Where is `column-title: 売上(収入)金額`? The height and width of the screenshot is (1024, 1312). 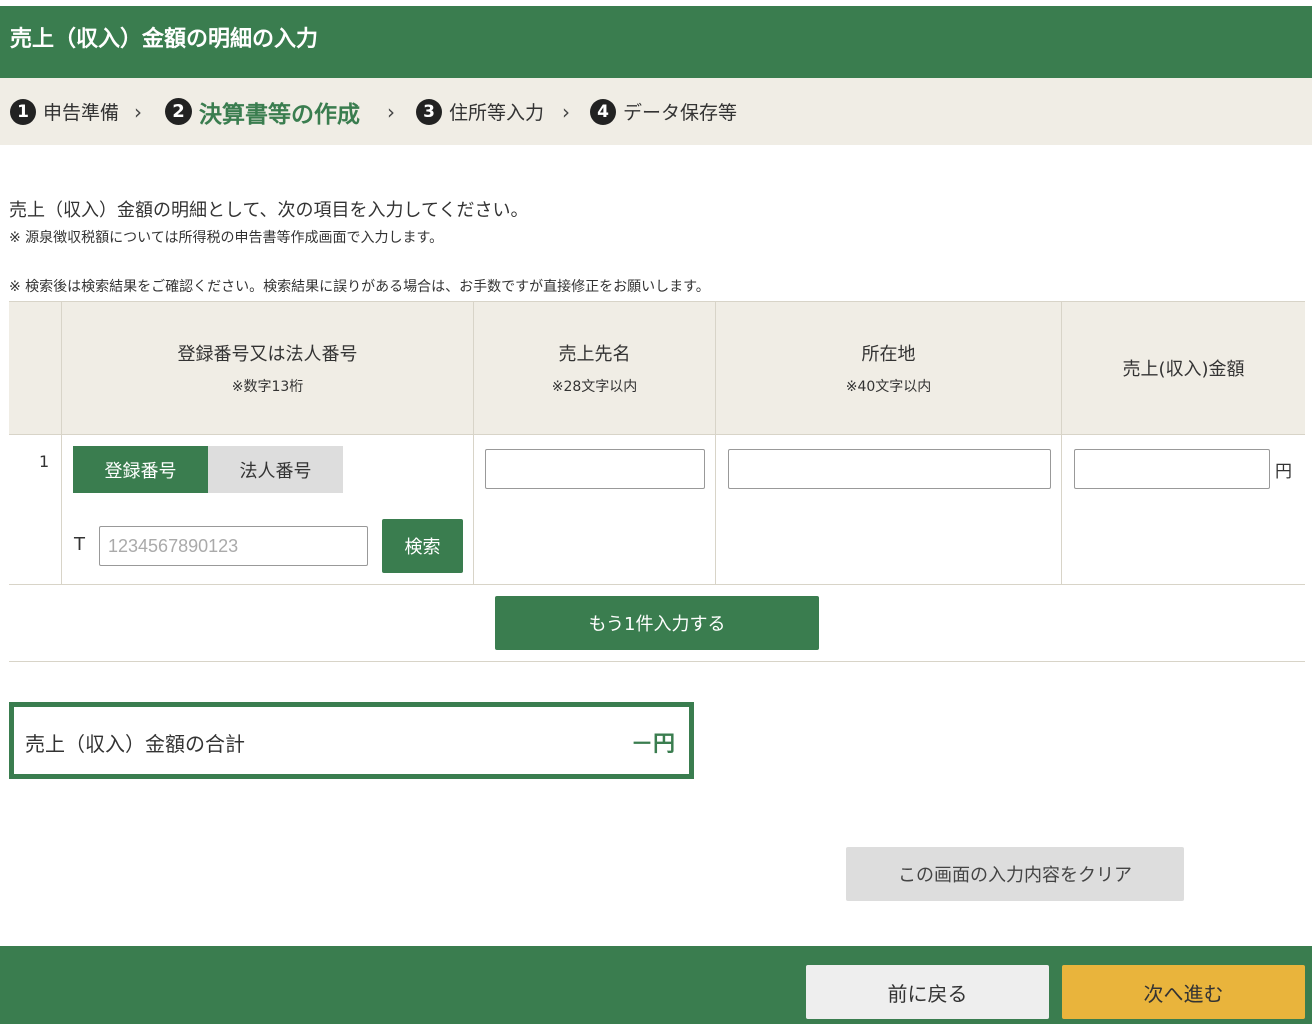
column-title: 売上(収入)金額 is located at coordinates (1183, 369).